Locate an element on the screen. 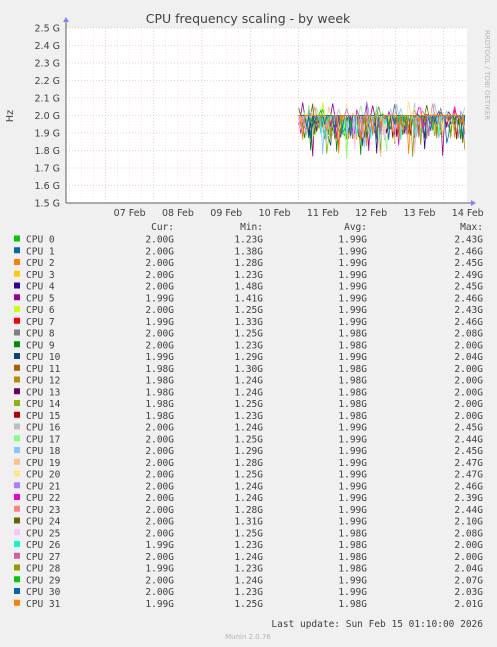  y-tick-label: 2.3 G is located at coordinates (48, 64).